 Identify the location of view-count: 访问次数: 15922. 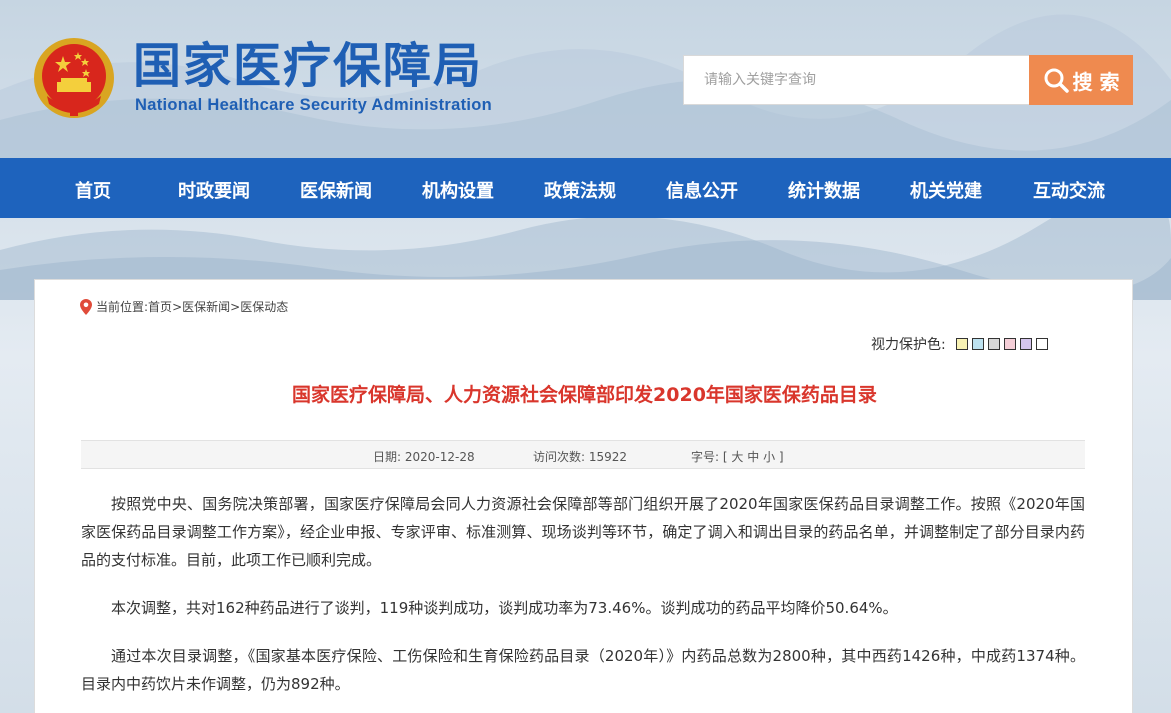
(580, 456).